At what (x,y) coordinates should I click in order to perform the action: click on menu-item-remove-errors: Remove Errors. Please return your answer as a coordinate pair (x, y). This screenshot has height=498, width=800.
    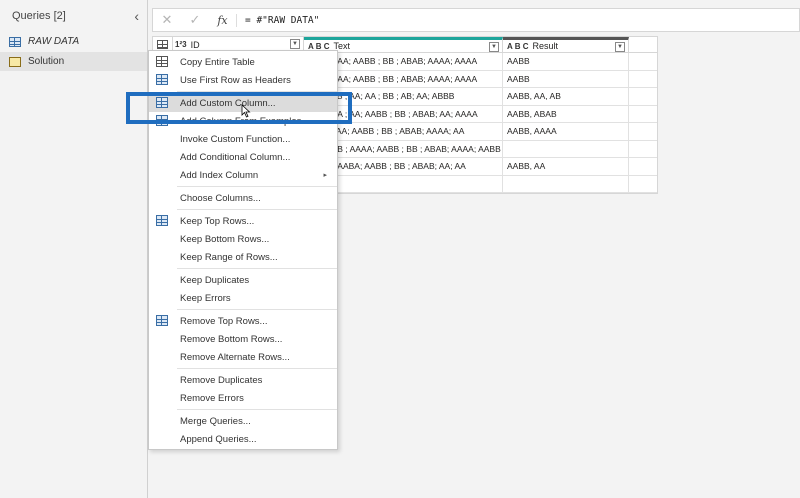
    Looking at the image, I should click on (243, 398).